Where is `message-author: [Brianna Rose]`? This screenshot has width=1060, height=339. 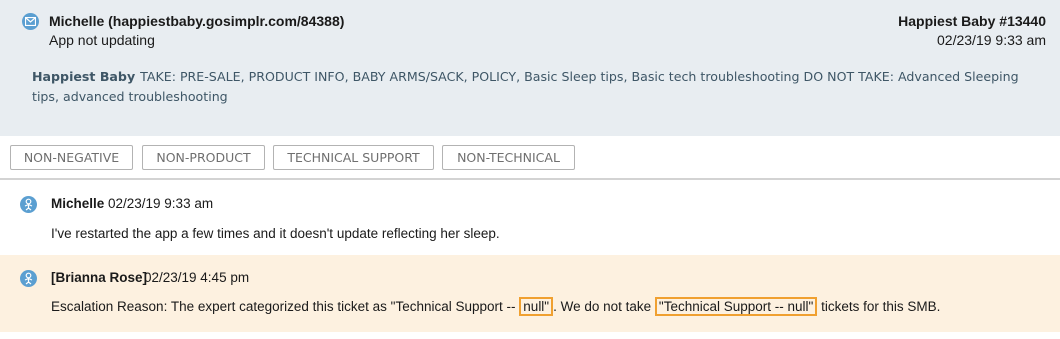 message-author: [Brianna Rose] is located at coordinates (99, 277).